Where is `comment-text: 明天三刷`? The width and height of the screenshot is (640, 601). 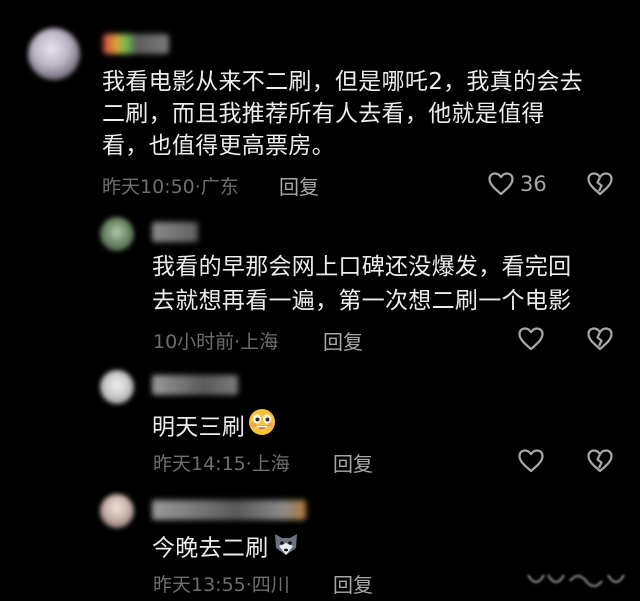 comment-text: 明天三刷 is located at coordinates (214, 428).